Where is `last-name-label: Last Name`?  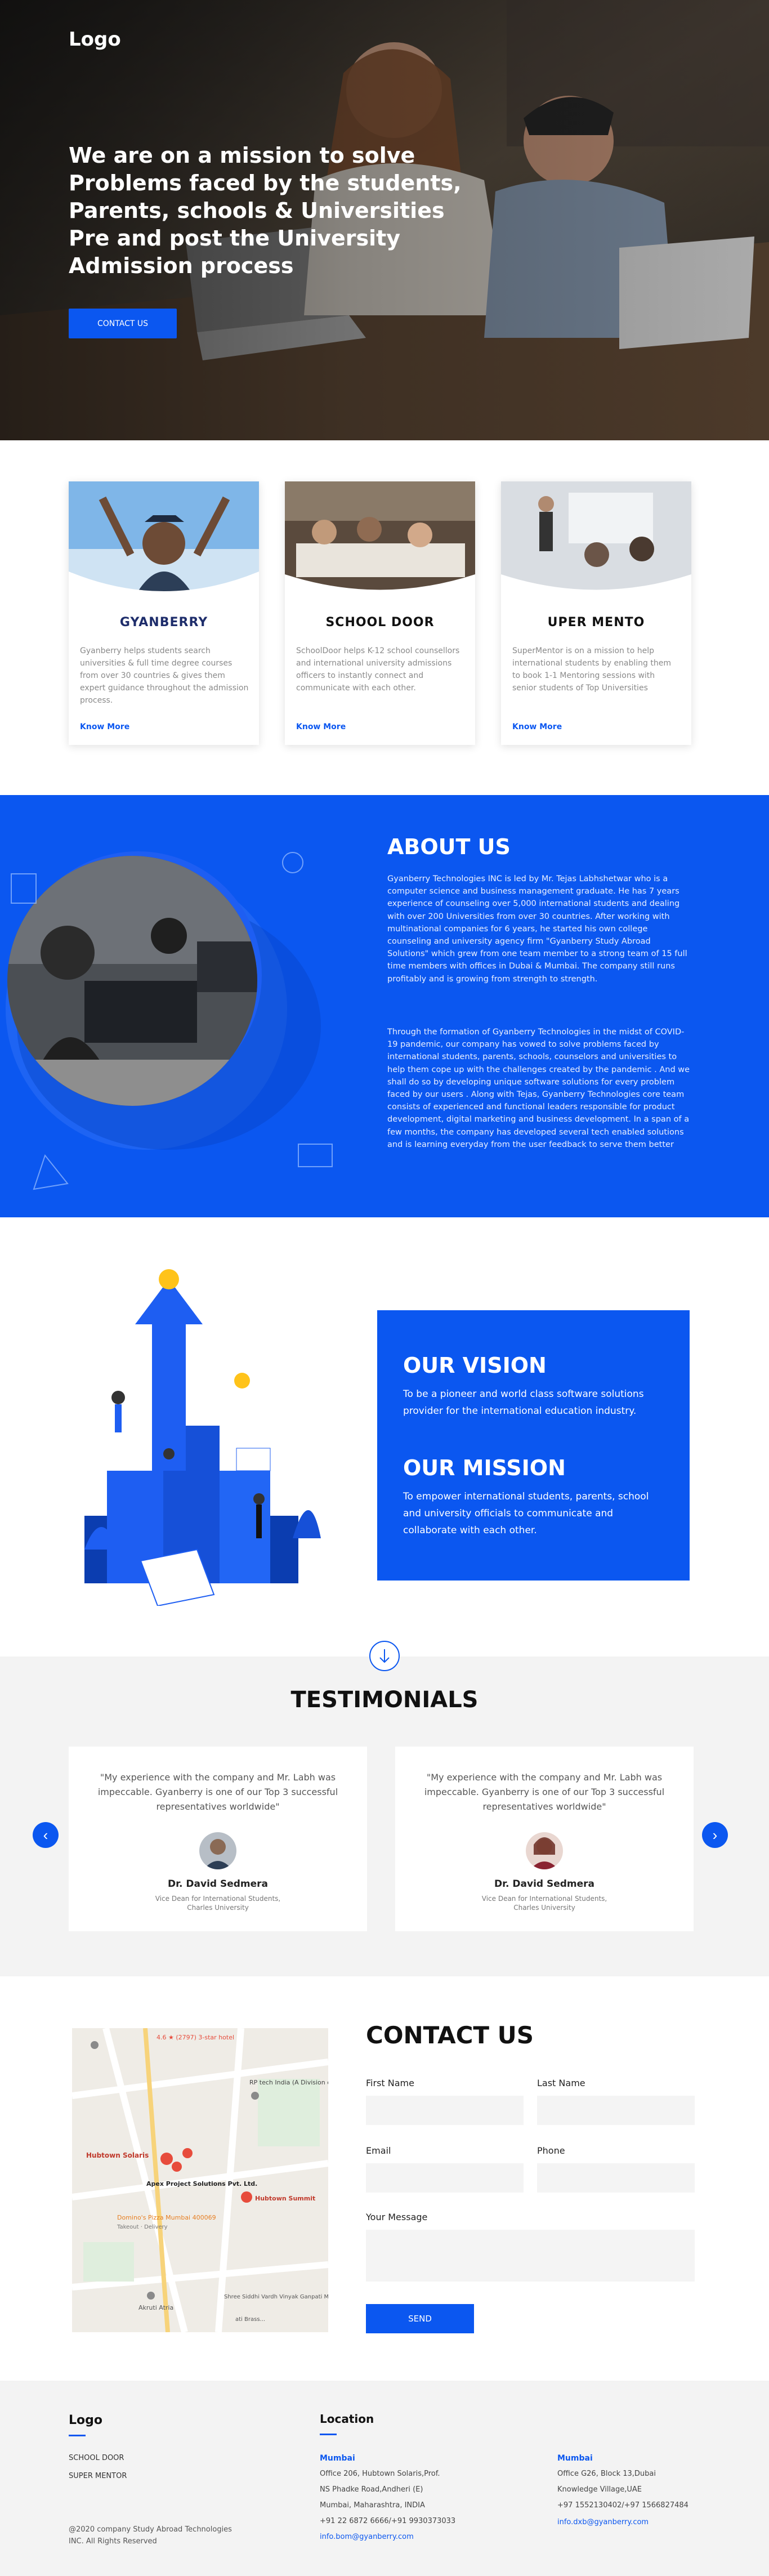
last-name-label: Last Name is located at coordinates (561, 2083).